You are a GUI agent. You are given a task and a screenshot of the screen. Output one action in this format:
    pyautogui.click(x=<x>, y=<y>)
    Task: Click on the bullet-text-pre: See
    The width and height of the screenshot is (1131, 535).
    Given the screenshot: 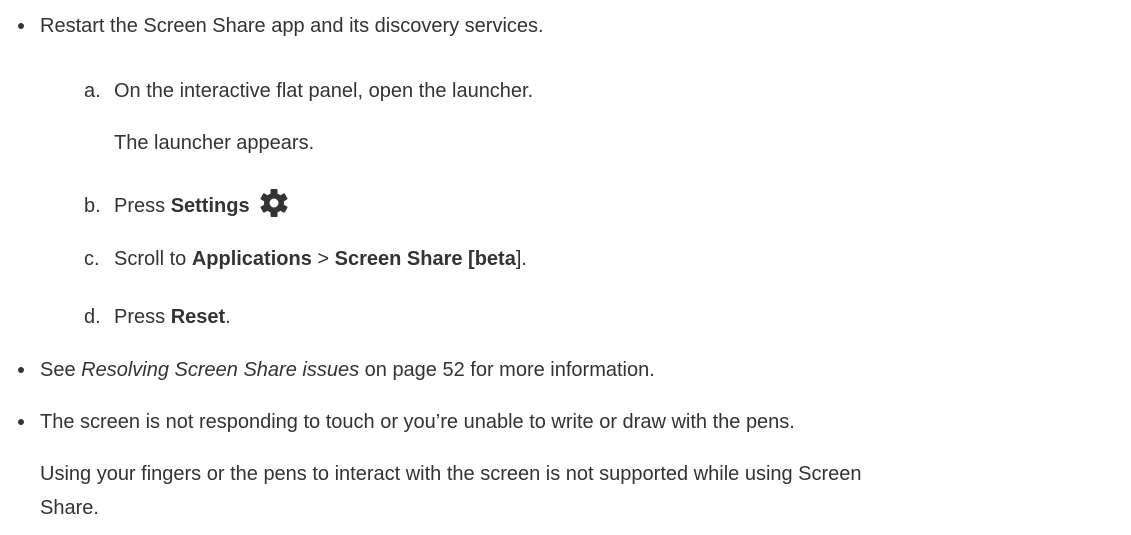 What is the action you would take?
    pyautogui.click(x=61, y=370)
    